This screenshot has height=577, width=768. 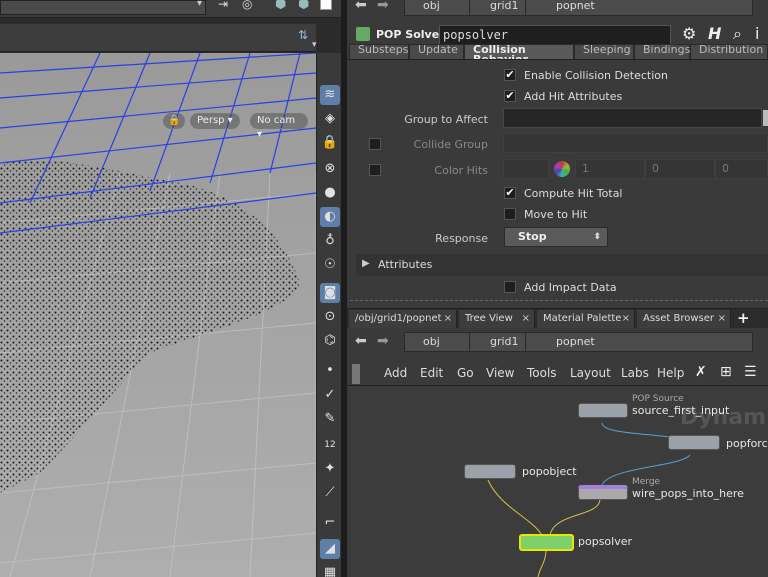 I want to click on response-select: Stop ⬍, so click(x=556, y=237).